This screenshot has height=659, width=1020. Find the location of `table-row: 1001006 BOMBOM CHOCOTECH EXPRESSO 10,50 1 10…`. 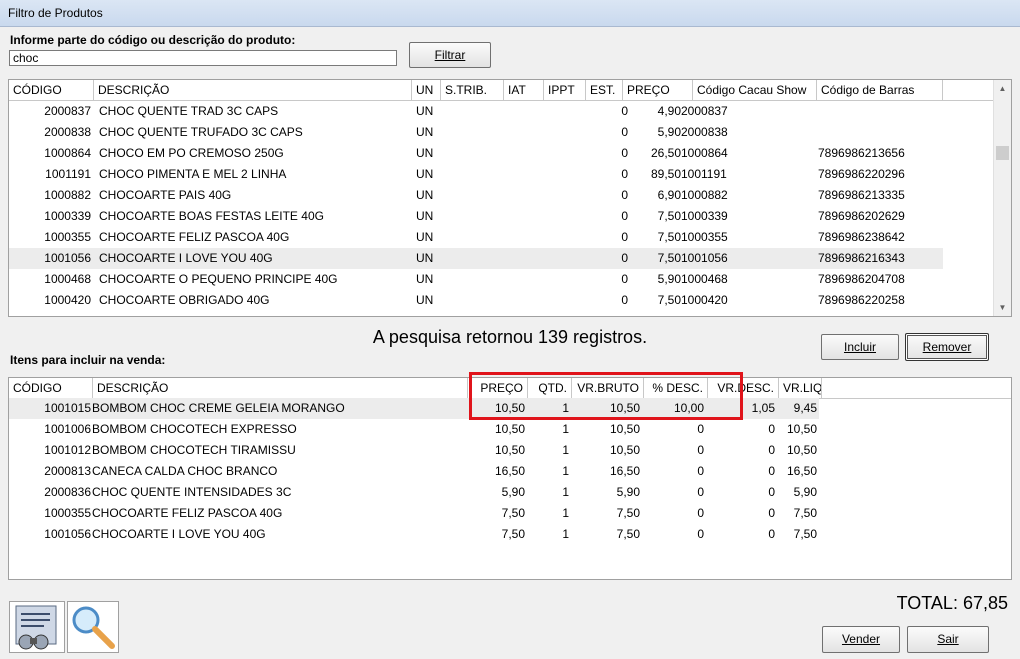

table-row: 1001006 BOMBOM CHOCOTECH EXPRESSO 10,50 1 10… is located at coordinates (414, 429).